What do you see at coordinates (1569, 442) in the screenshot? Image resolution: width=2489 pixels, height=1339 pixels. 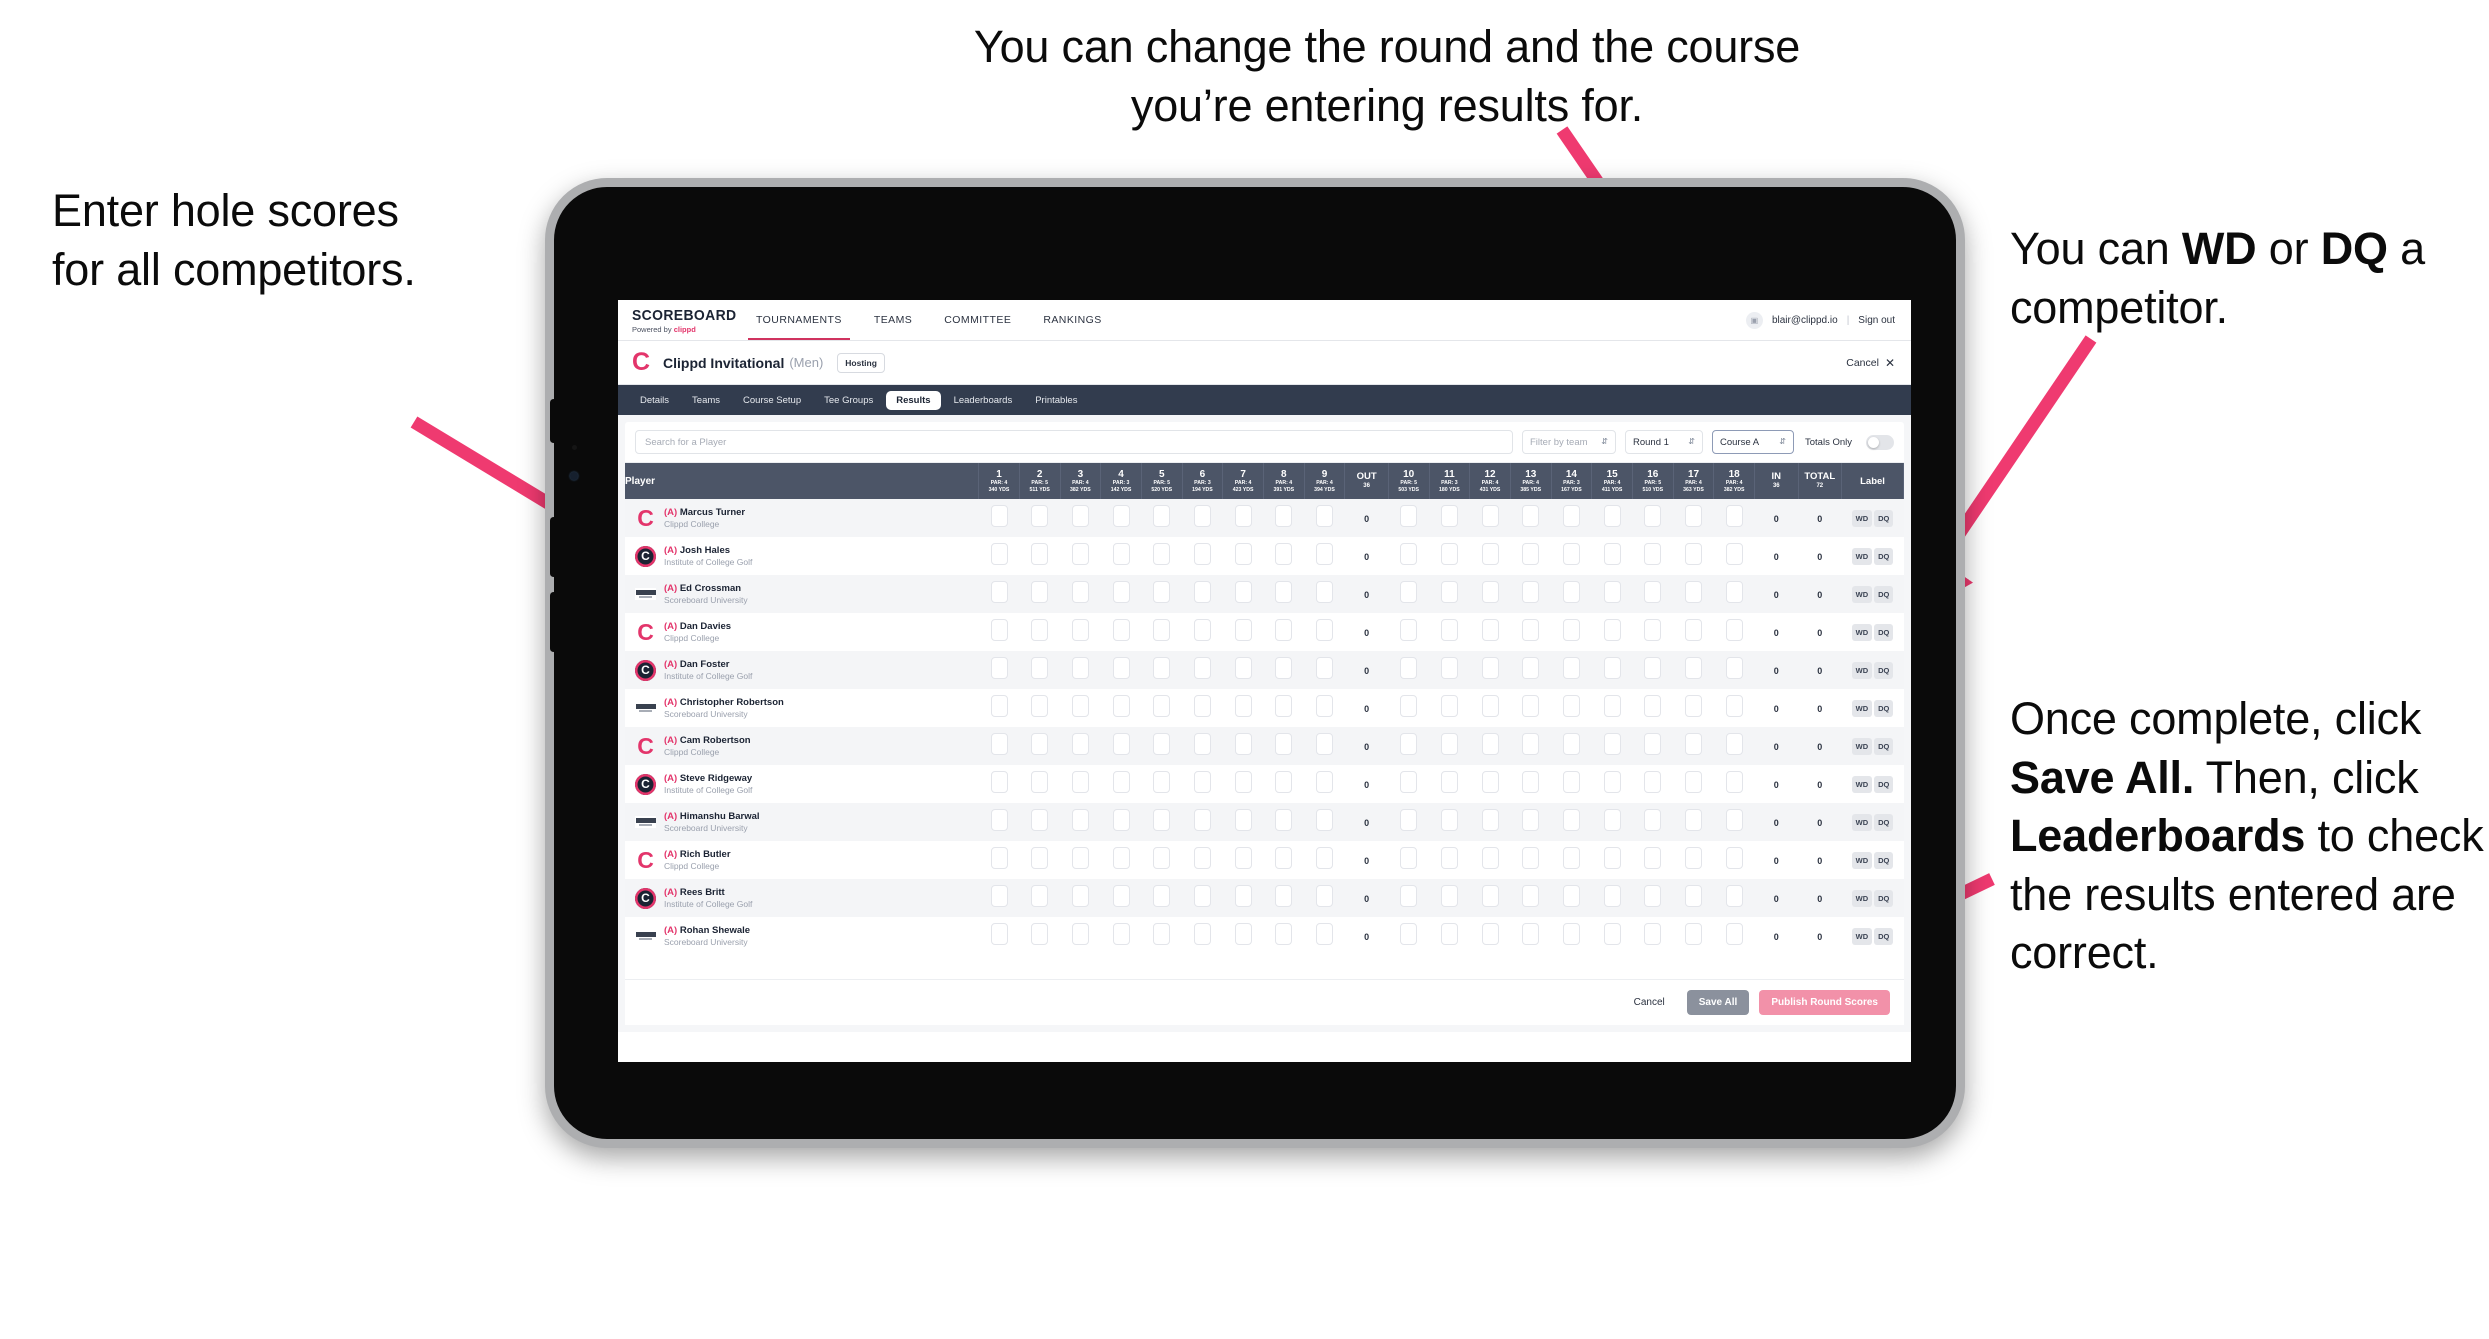 I see `team-filter-select: Filter by team ⇵` at bounding box center [1569, 442].